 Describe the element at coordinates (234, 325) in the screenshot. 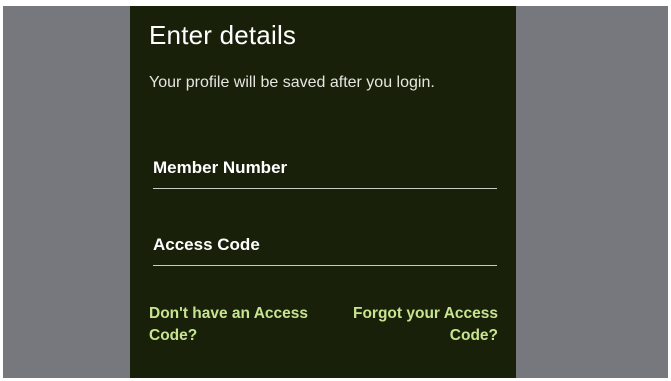

I see `no-access-code-link: Don't have an Access Code?` at that location.